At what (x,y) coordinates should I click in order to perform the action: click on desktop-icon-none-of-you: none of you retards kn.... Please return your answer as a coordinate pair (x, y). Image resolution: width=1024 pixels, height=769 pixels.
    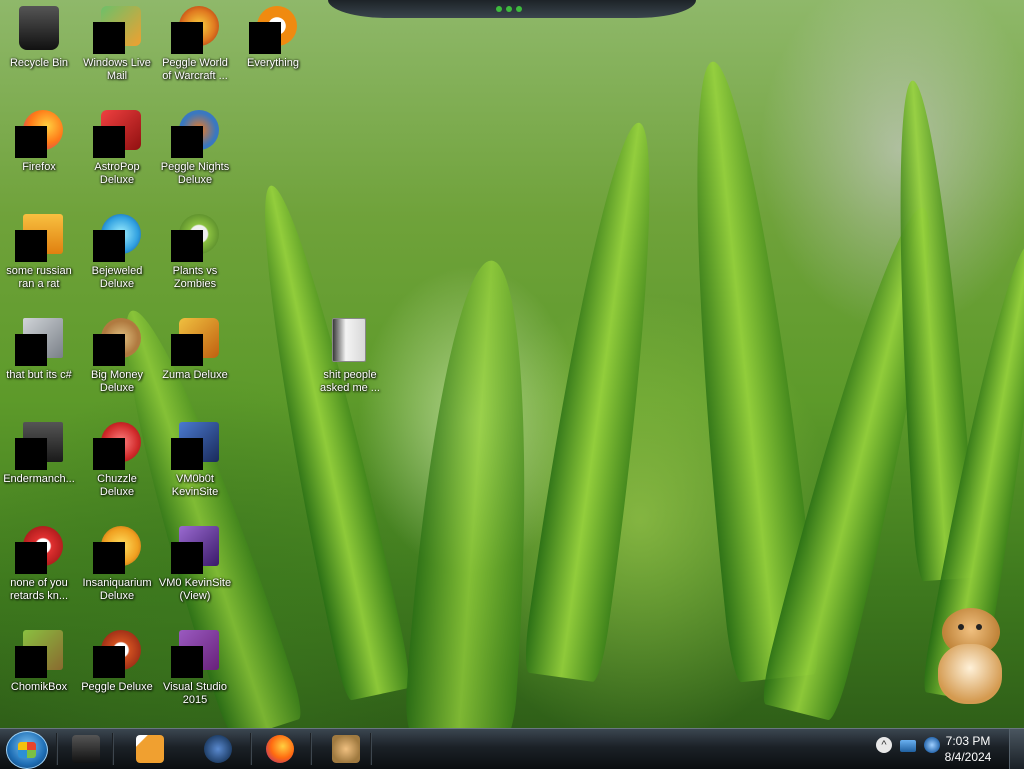
    Looking at the image, I should click on (39, 570).